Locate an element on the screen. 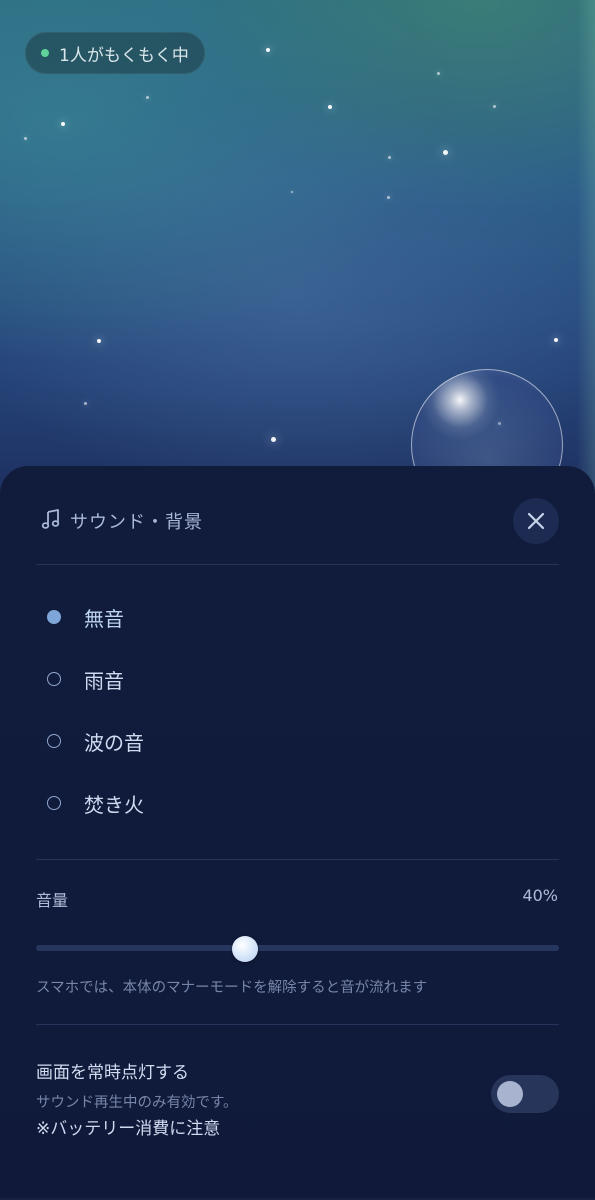 This screenshot has width=595, height=1200. sound-note: スマホでは、本体のマナーモードを解除すると音が流れます is located at coordinates (232, 988).